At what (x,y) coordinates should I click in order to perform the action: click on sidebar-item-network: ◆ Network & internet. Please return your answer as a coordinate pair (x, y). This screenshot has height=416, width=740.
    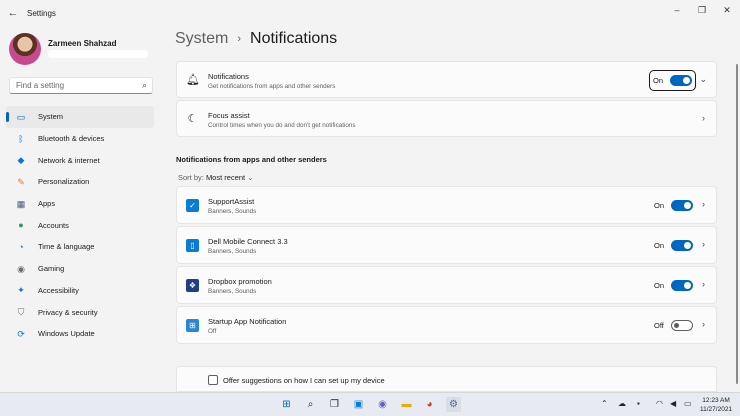
    Looking at the image, I should click on (80, 160).